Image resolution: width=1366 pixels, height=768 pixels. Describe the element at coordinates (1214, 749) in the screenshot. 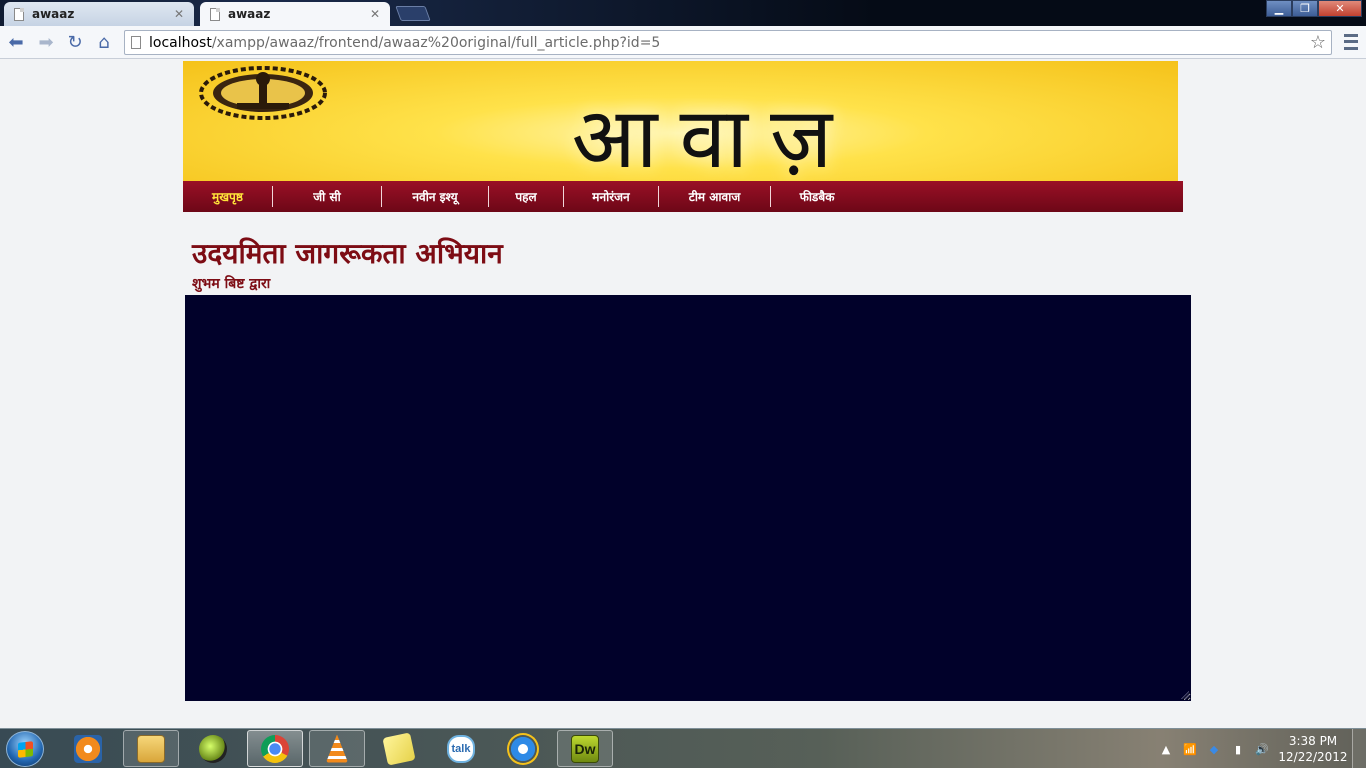

I see `dropbox-icon: ◆` at that location.